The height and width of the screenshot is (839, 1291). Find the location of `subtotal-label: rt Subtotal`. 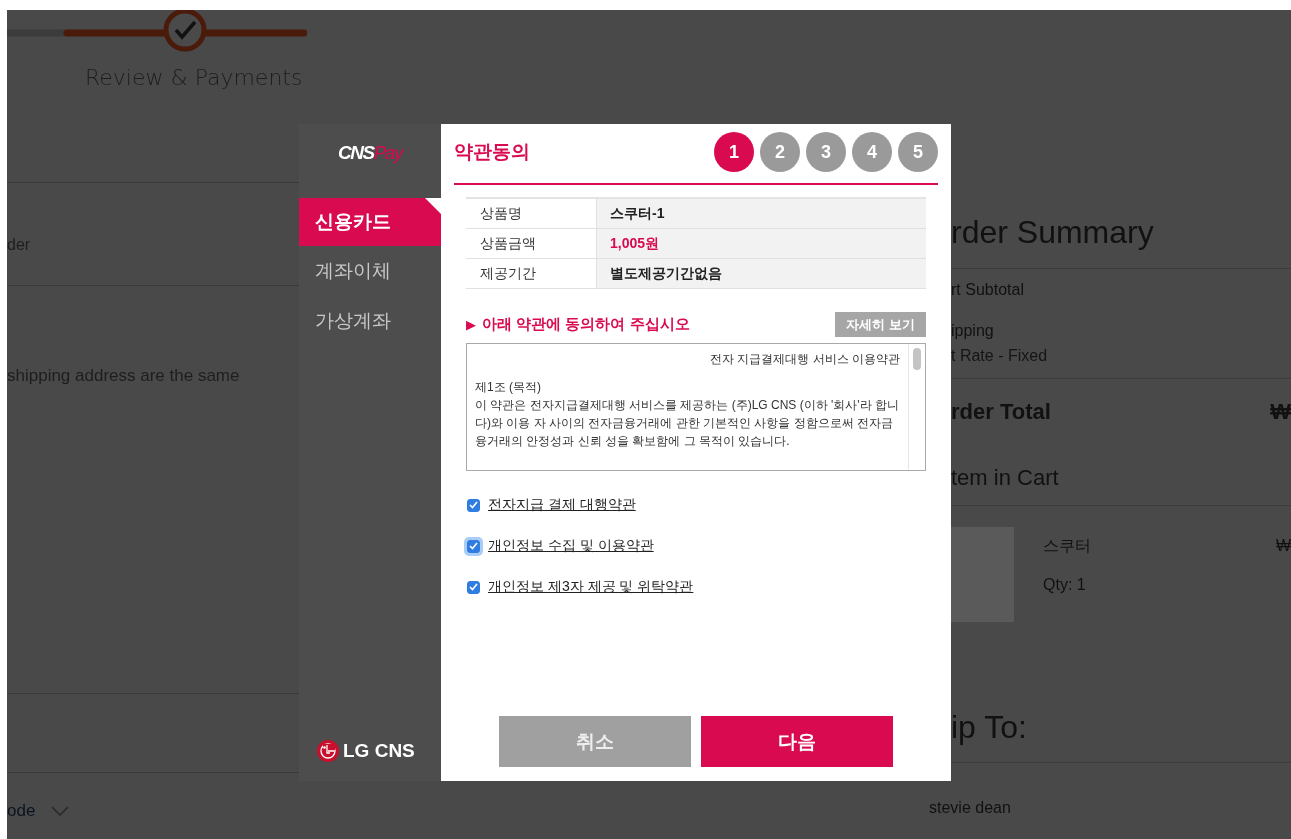

subtotal-label: rt Subtotal is located at coordinates (987, 290).